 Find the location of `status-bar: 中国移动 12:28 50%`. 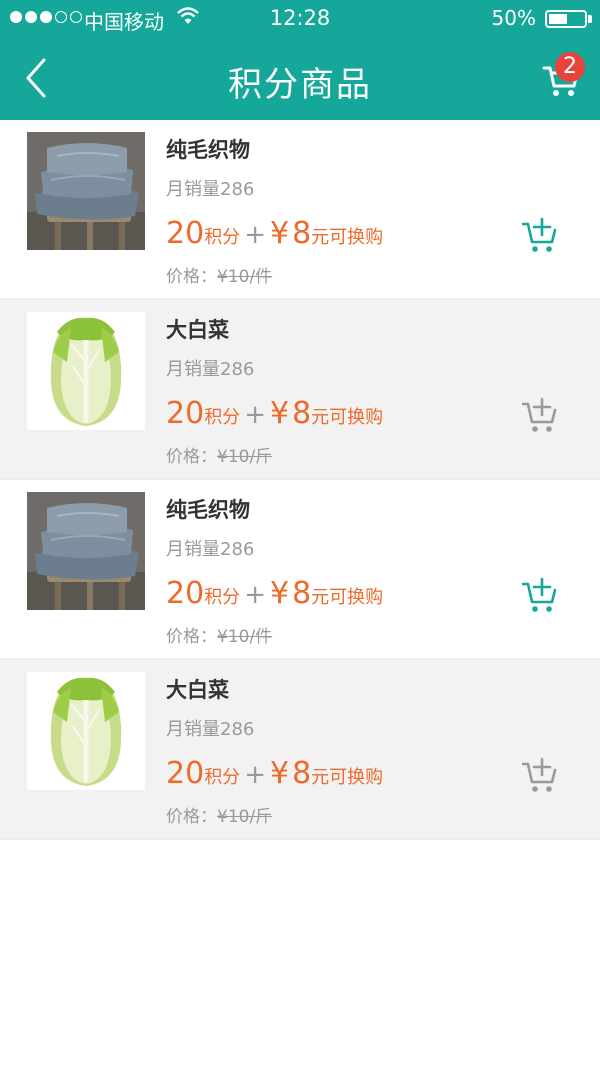

status-bar: 中国移动 12:28 50% is located at coordinates (300, 19).